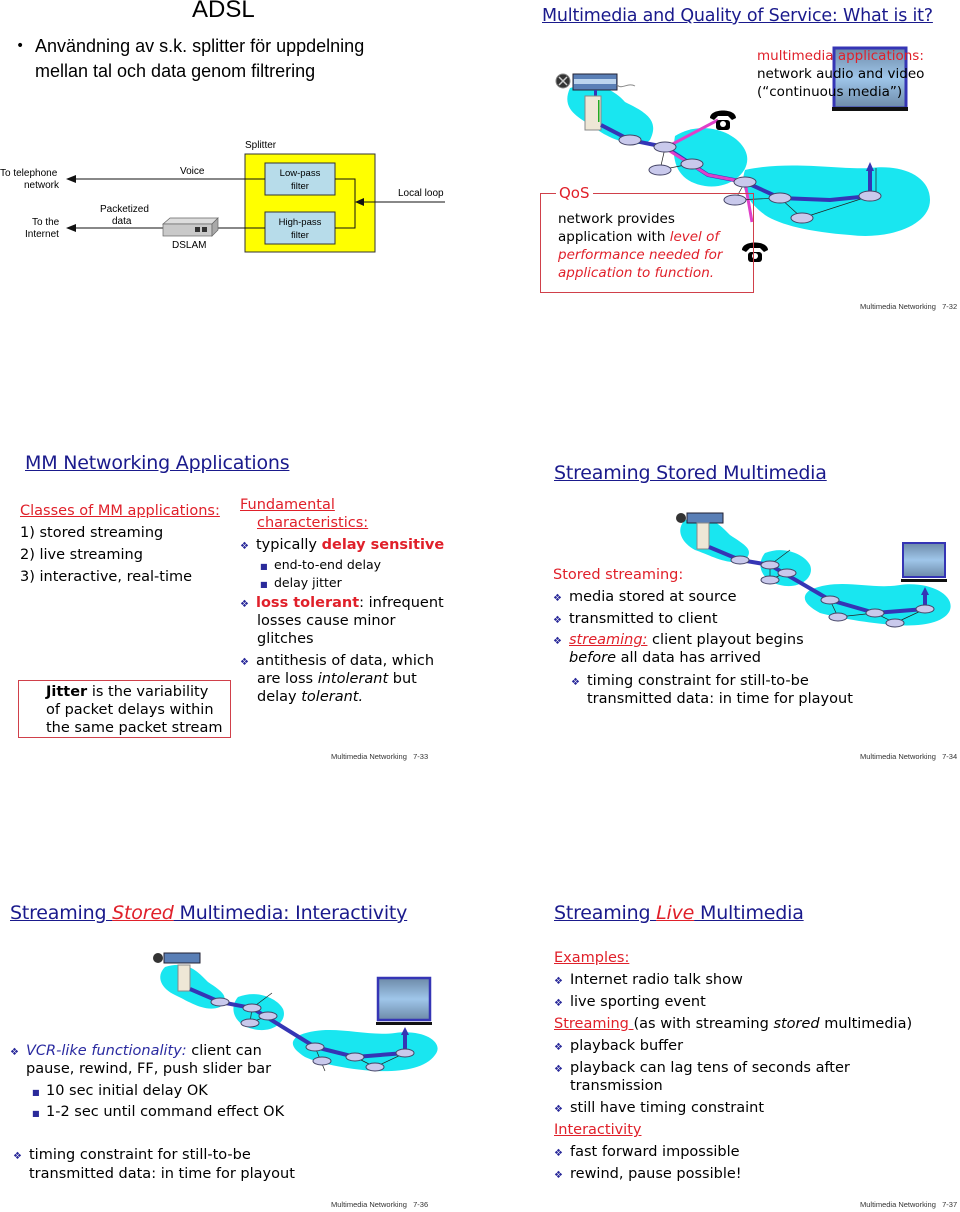 Image resolution: width=960 pixels, height=1212 pixels. I want to click on char-bullet-3-line3: delay tolerant., so click(310, 697).